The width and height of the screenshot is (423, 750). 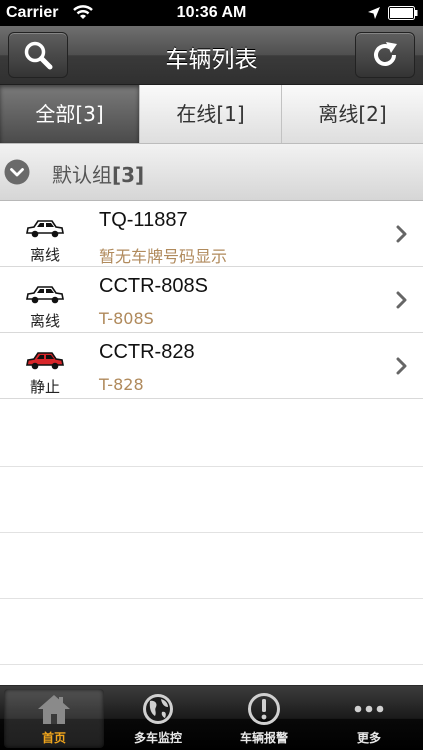 I want to click on refresh-button, so click(x=385, y=55).